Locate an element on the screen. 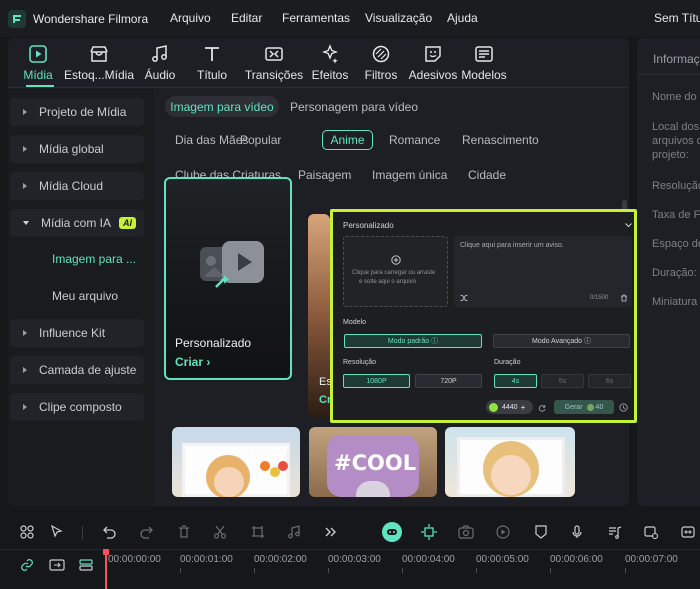 The width and height of the screenshot is (700, 589). info-row-resolucao: Resolução is located at coordinates (676, 186).